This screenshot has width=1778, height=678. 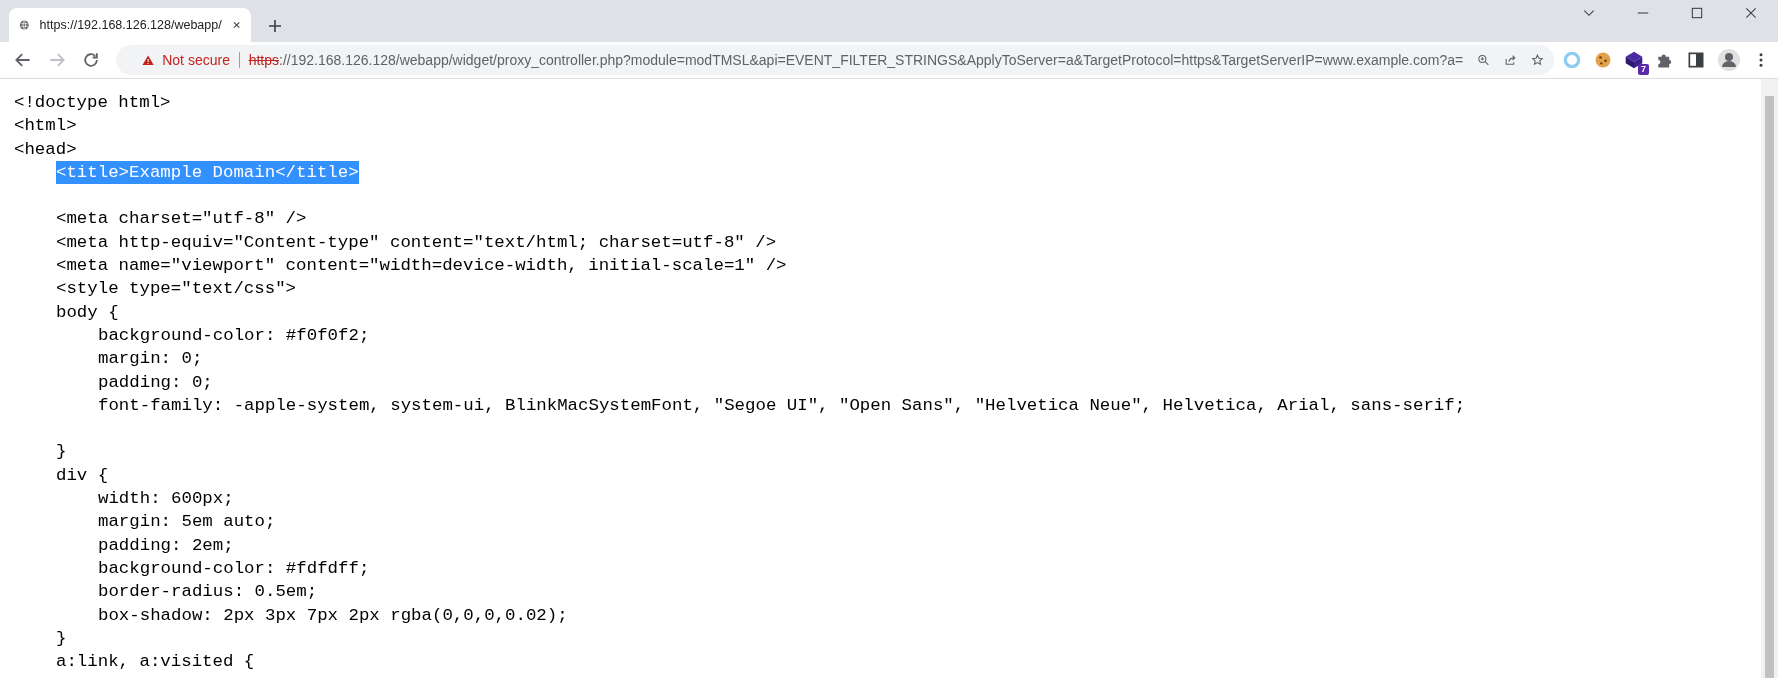 I want to click on code-line: border-radius: 0.5em;, so click(x=208, y=592).